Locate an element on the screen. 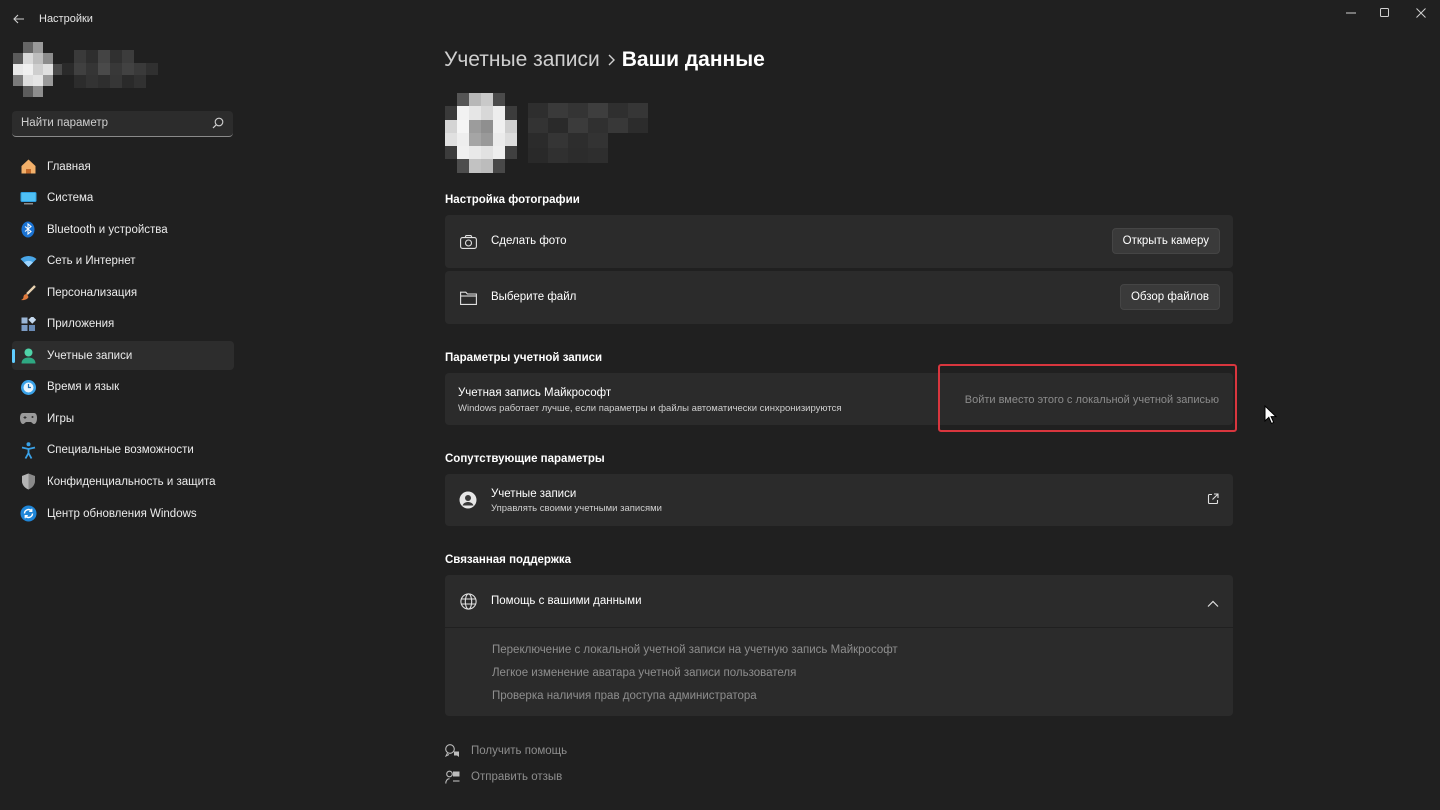  update-icon is located at coordinates (28, 514).